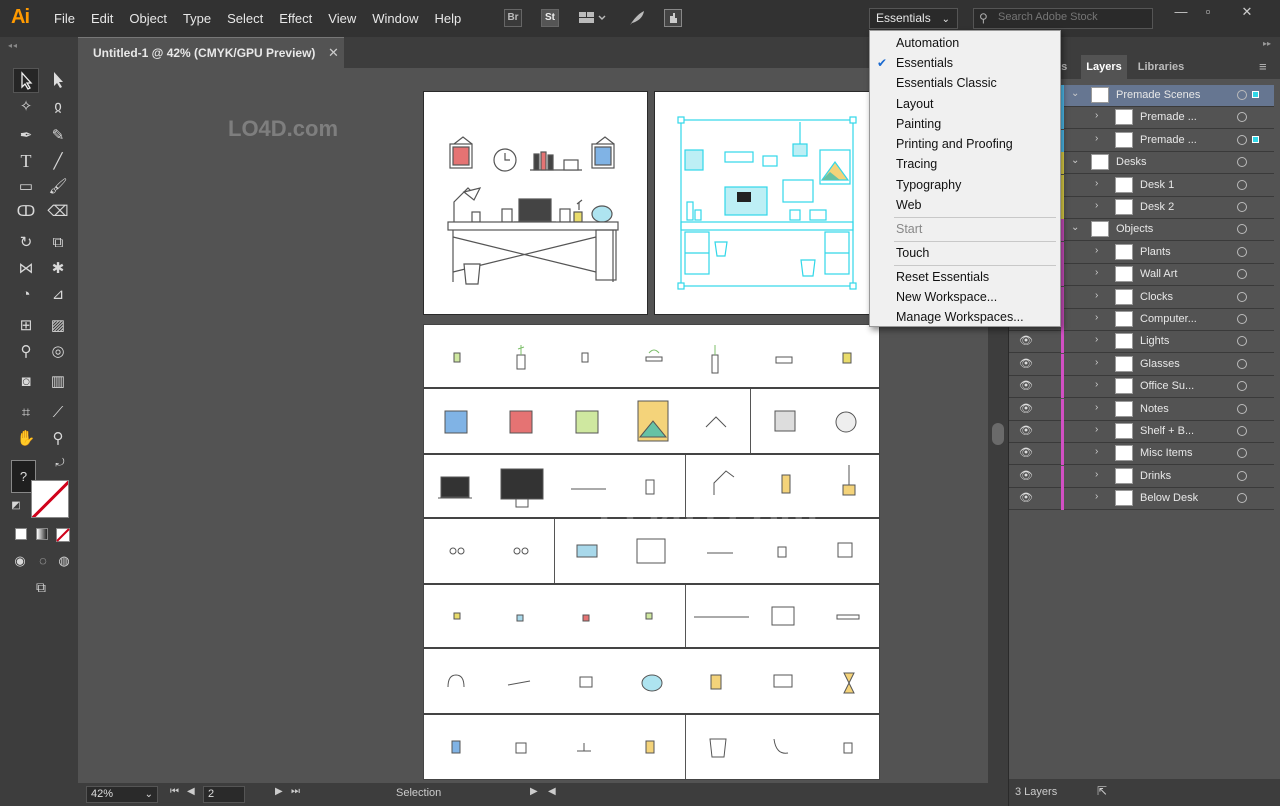 This screenshot has height=806, width=1280. I want to click on sublayer-row: 👁 › Glasses, so click(1141, 364).